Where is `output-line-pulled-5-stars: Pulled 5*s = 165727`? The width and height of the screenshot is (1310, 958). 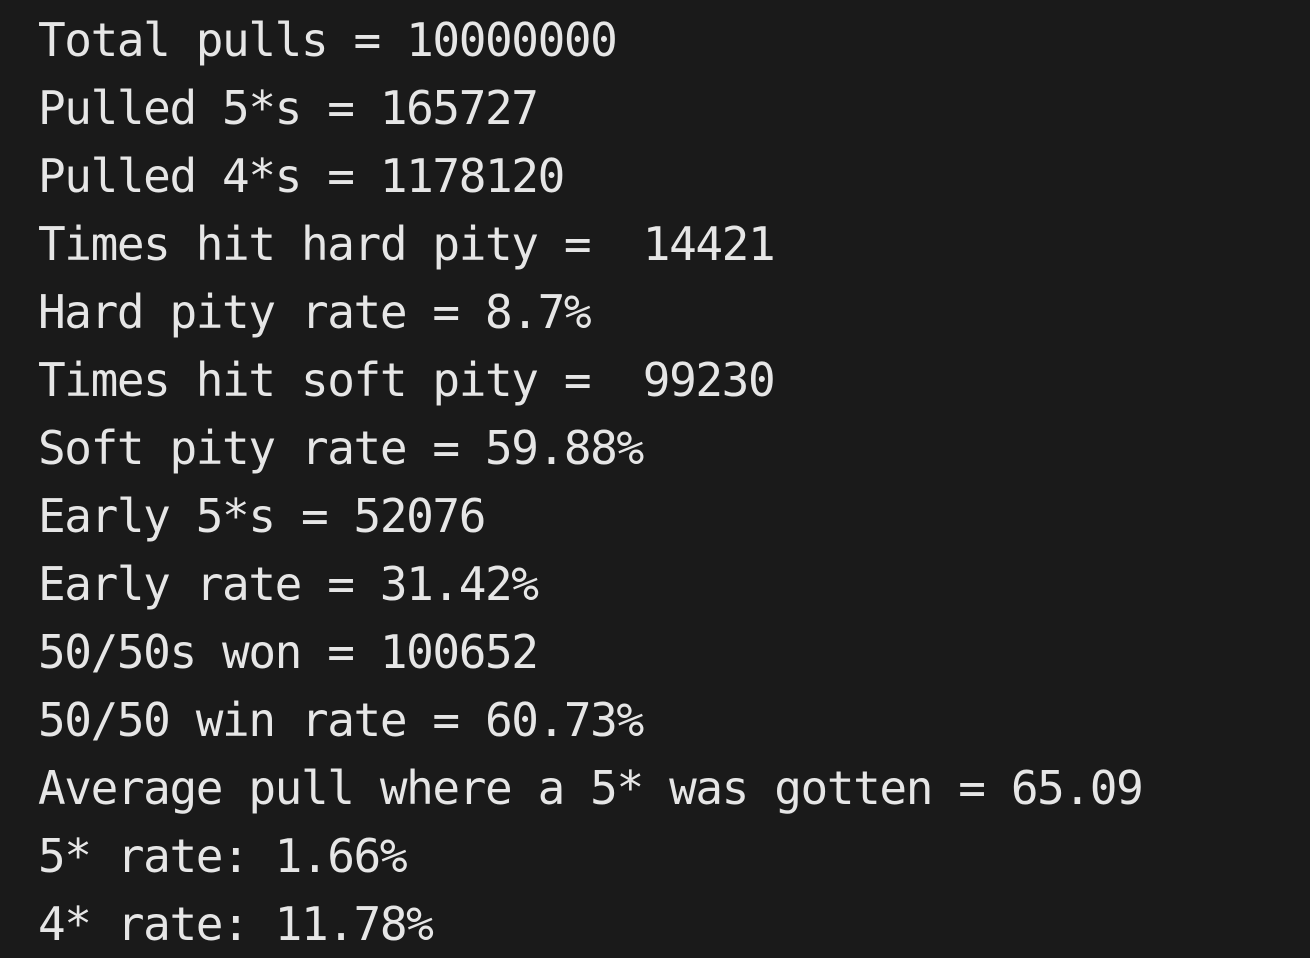
output-line-pulled-5-stars: Pulled 5*s = 165727 is located at coordinates (288, 108).